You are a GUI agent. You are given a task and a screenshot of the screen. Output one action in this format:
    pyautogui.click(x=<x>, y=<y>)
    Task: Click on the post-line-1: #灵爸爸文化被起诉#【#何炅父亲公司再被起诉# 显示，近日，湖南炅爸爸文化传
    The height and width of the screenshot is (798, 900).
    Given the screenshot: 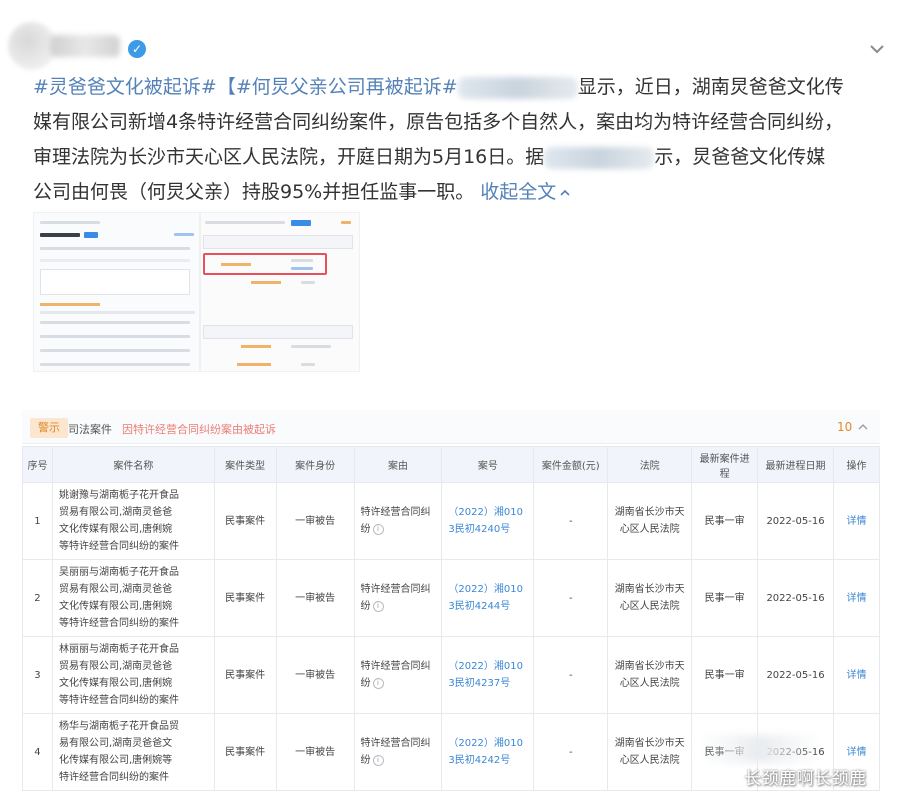 What is the action you would take?
    pyautogui.click(x=438, y=87)
    